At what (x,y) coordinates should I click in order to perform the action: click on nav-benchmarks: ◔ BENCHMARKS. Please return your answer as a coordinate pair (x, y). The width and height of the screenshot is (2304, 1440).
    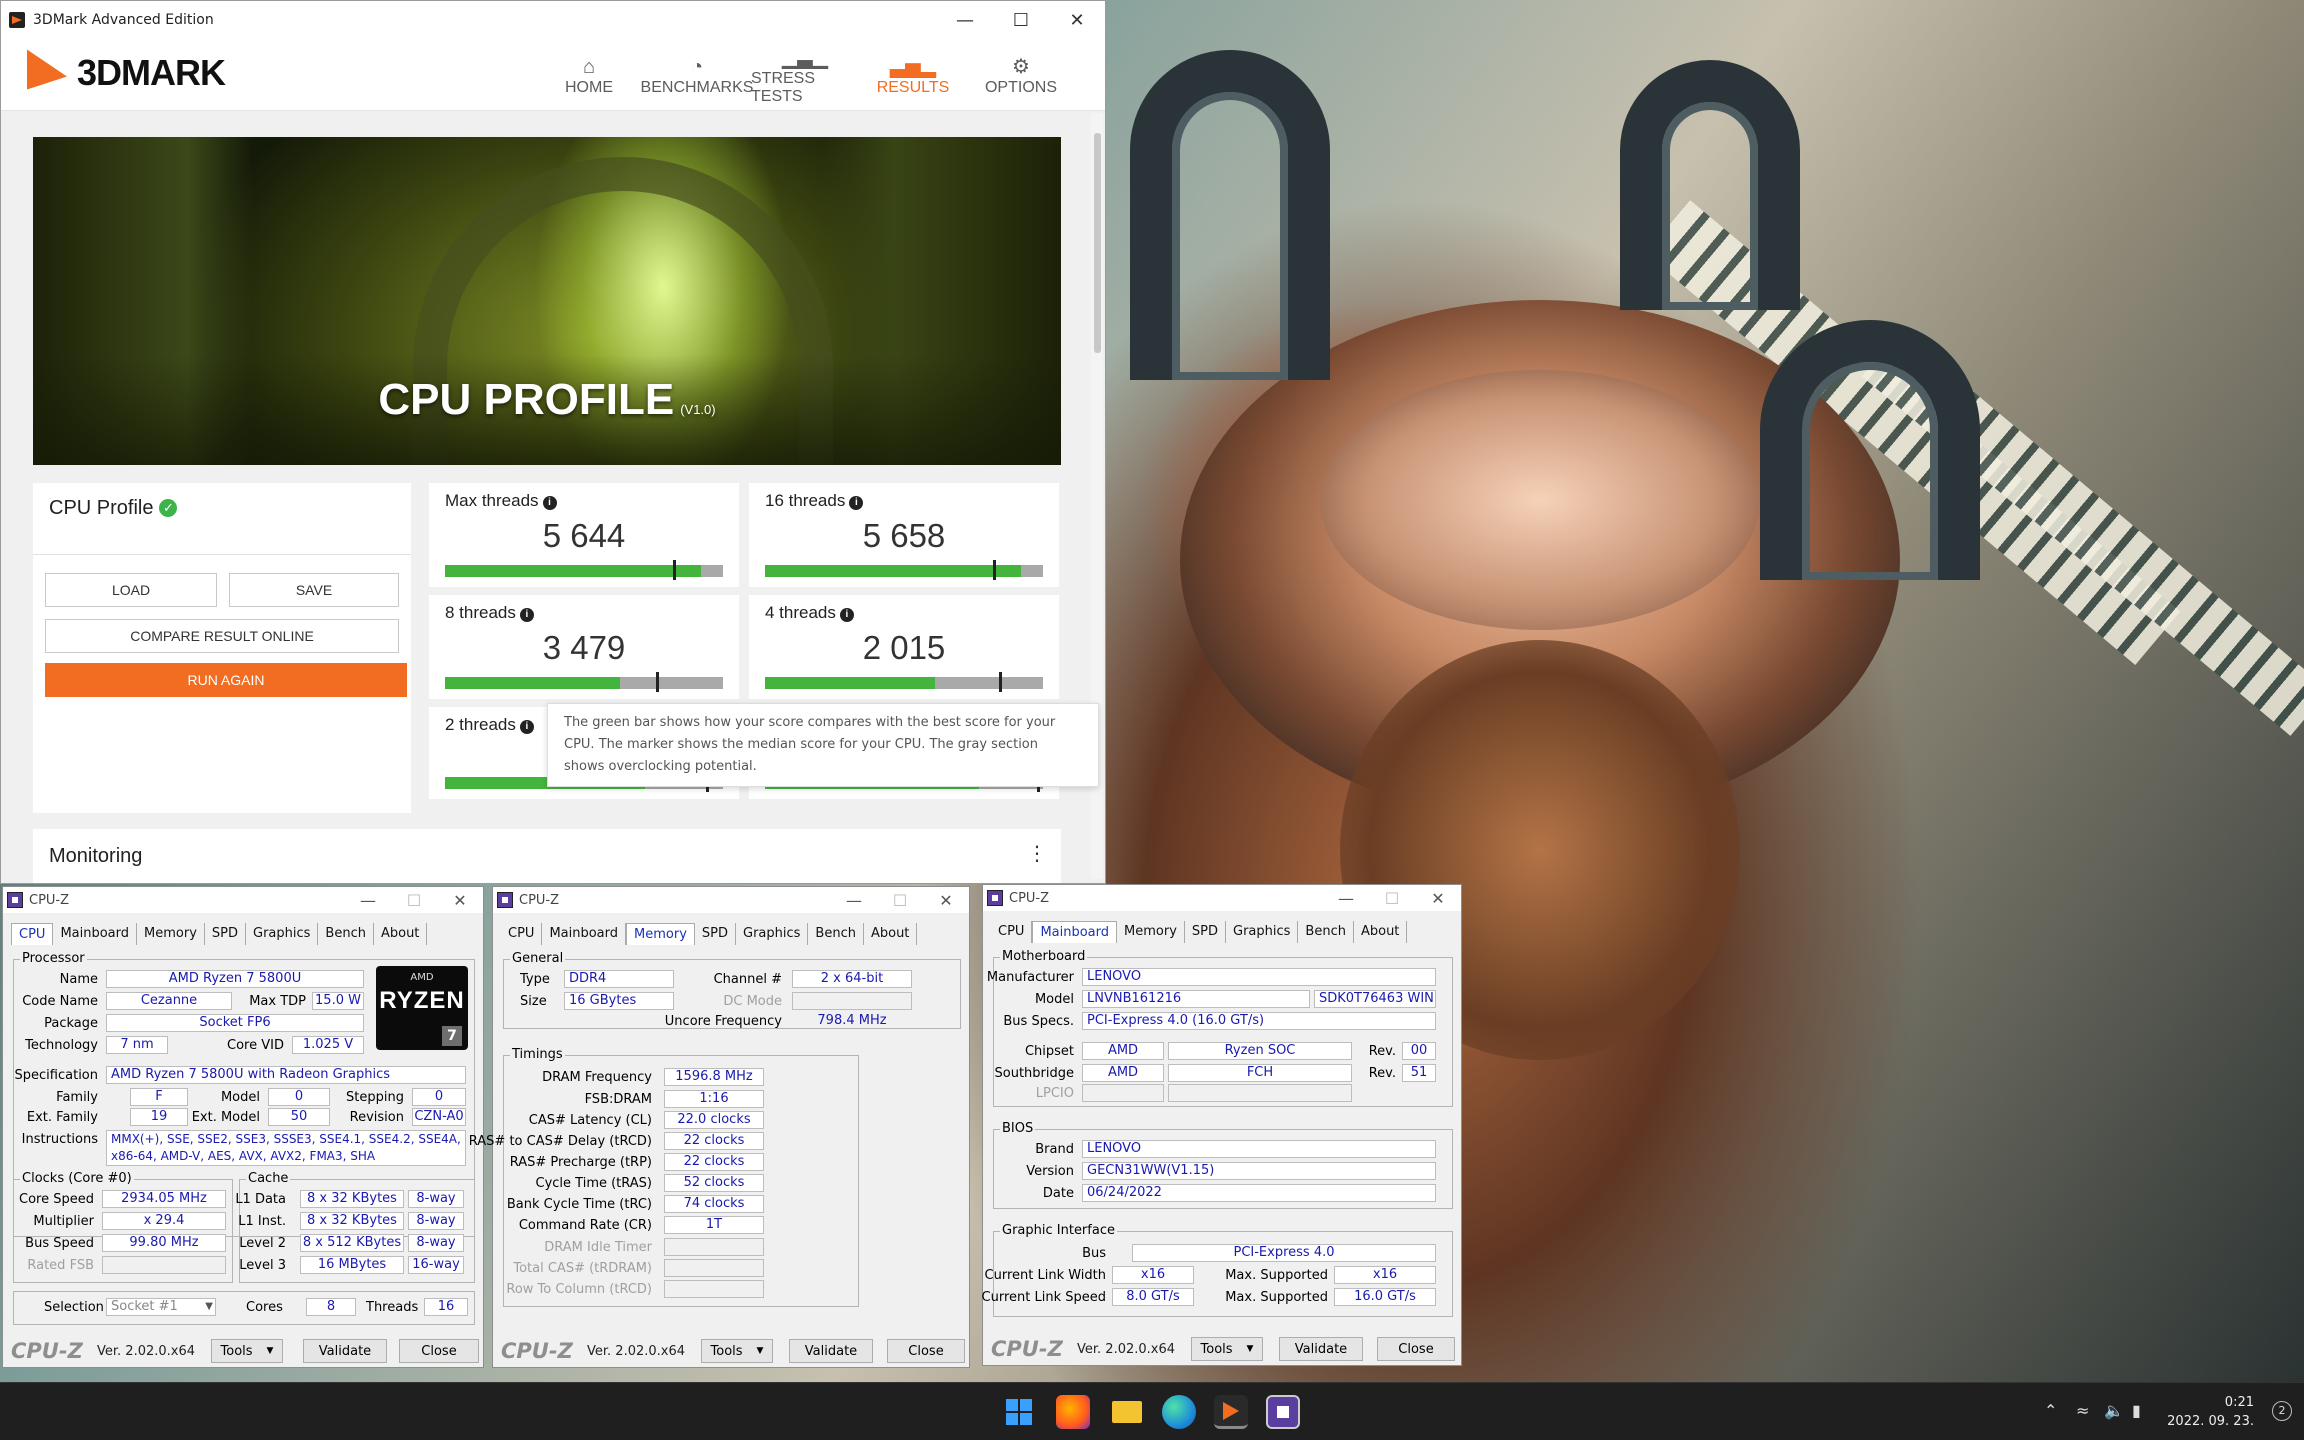
    Looking at the image, I should click on (697, 76).